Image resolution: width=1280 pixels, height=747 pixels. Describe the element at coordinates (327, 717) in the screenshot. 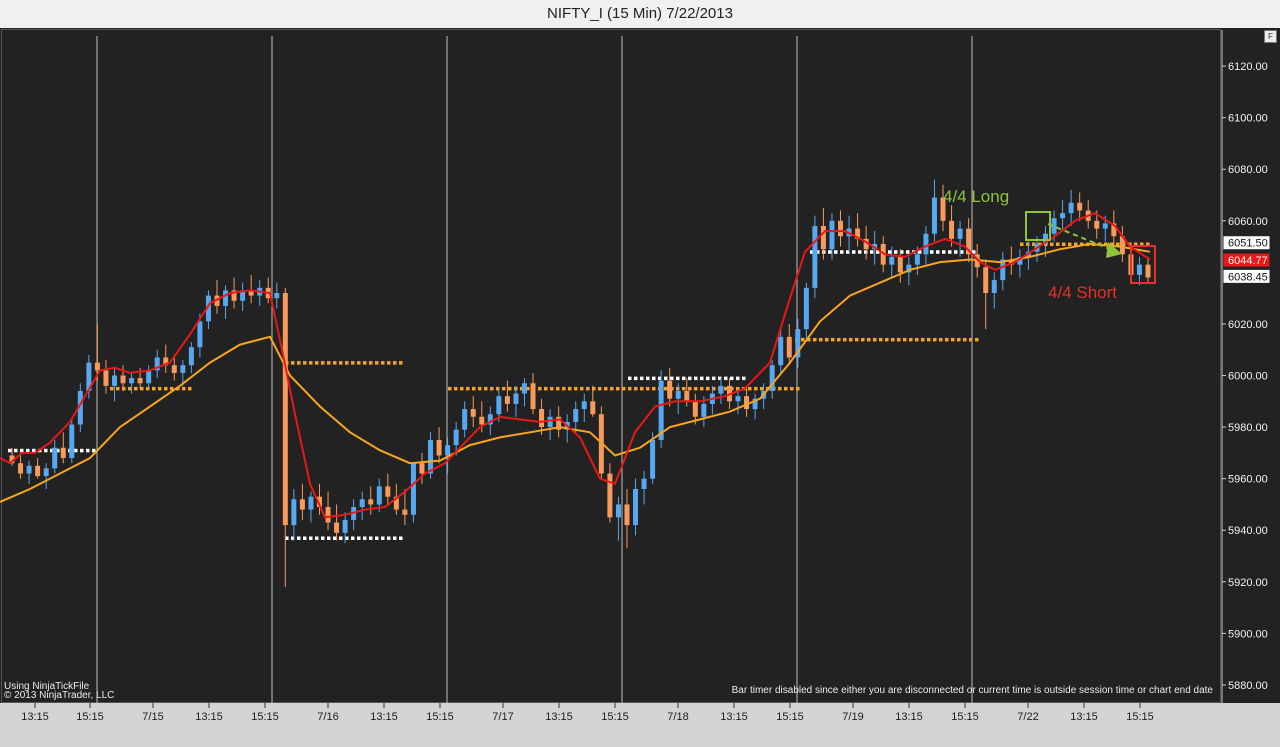

I see `x-tick-label: 7/16` at that location.